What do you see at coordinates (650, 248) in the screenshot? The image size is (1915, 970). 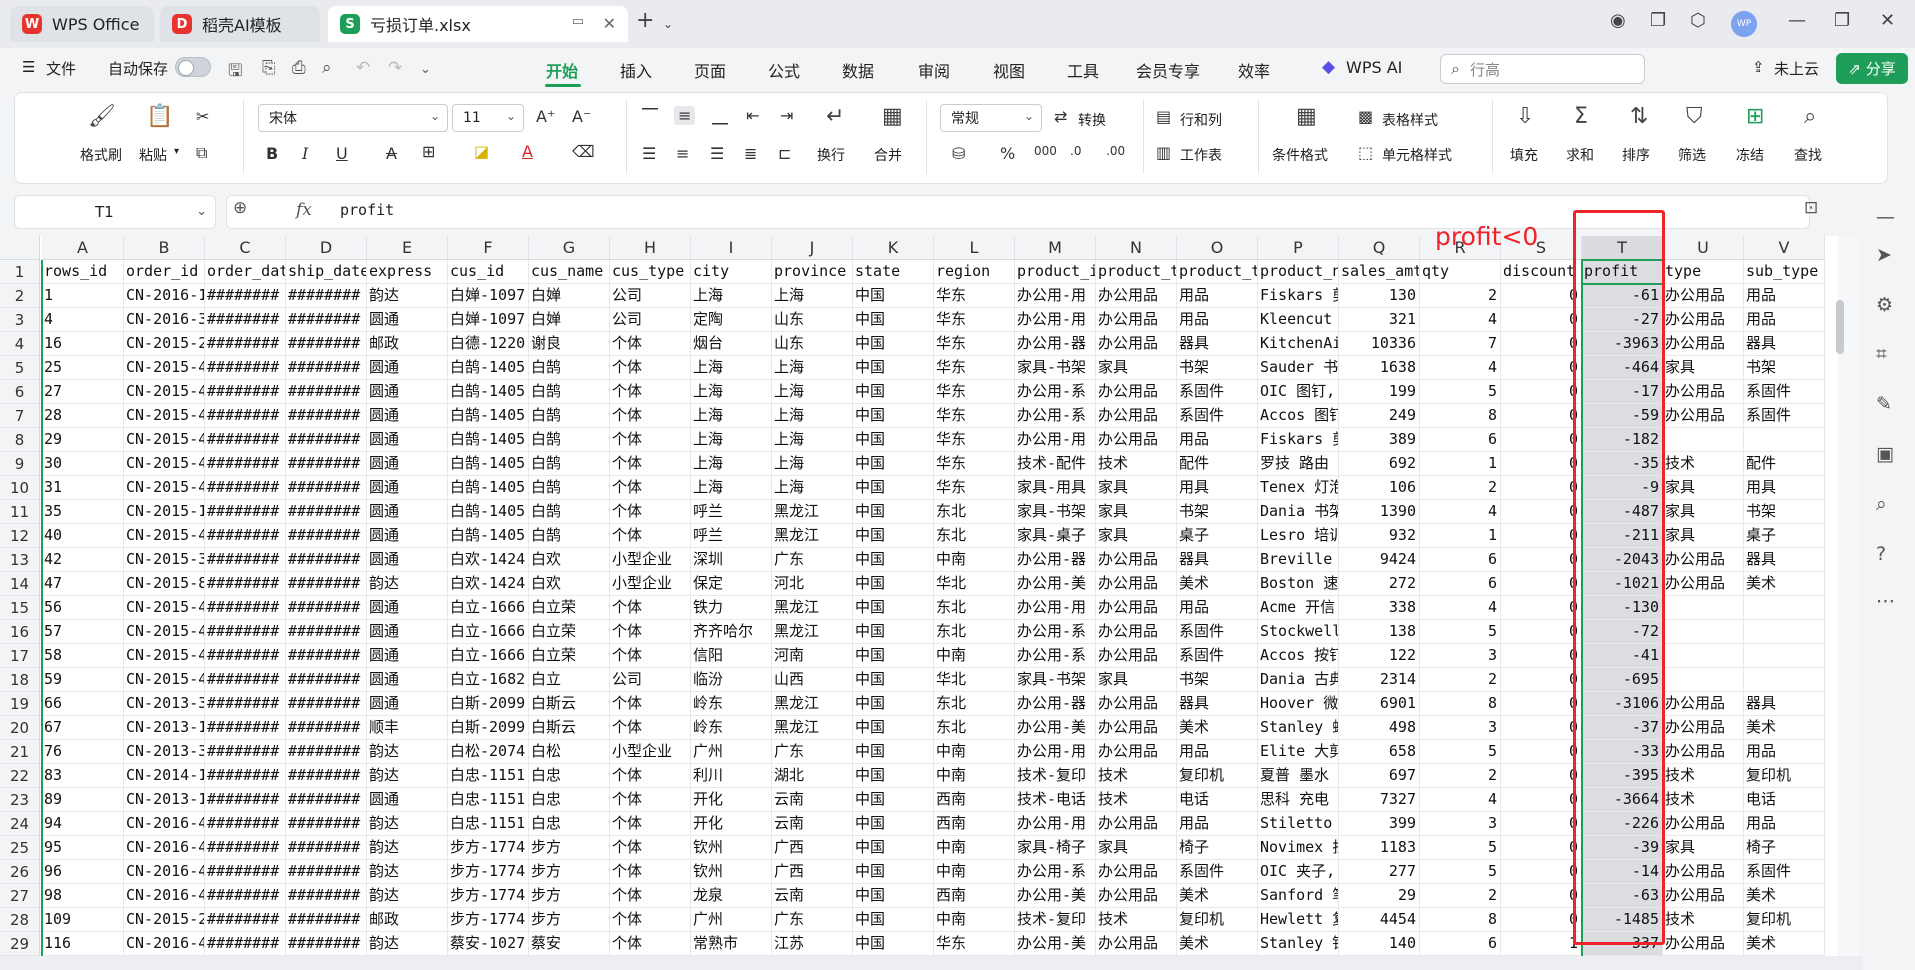 I see `column-header-h: H` at bounding box center [650, 248].